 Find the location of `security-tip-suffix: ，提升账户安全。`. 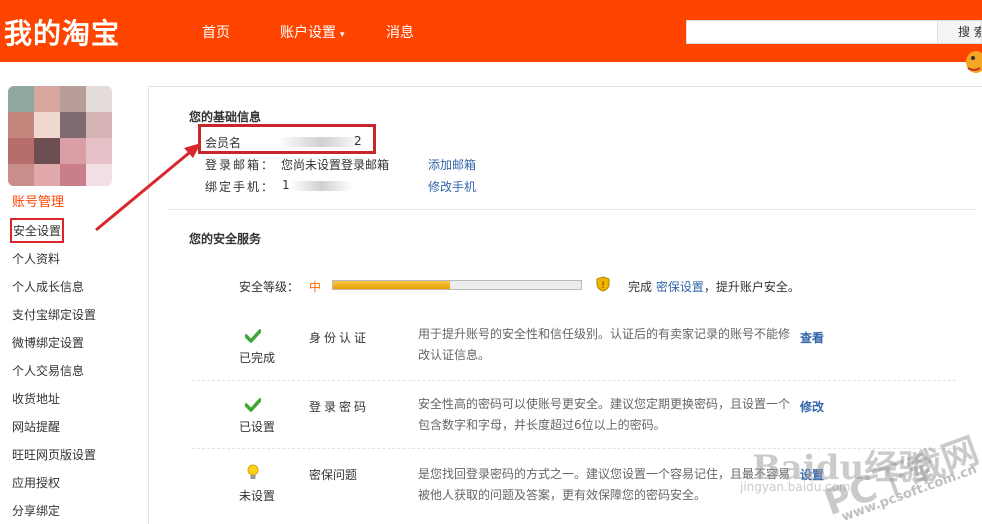

security-tip-suffix: ，提升账户安全。 is located at coordinates (751, 287).